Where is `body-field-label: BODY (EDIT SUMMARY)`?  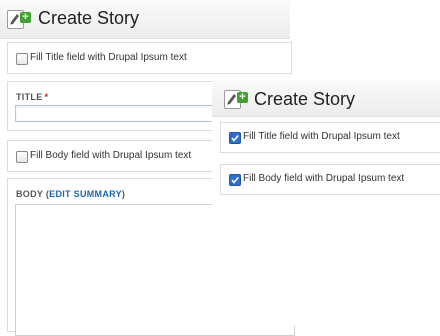
body-field-label: BODY (EDIT SUMMARY) is located at coordinates (70, 194).